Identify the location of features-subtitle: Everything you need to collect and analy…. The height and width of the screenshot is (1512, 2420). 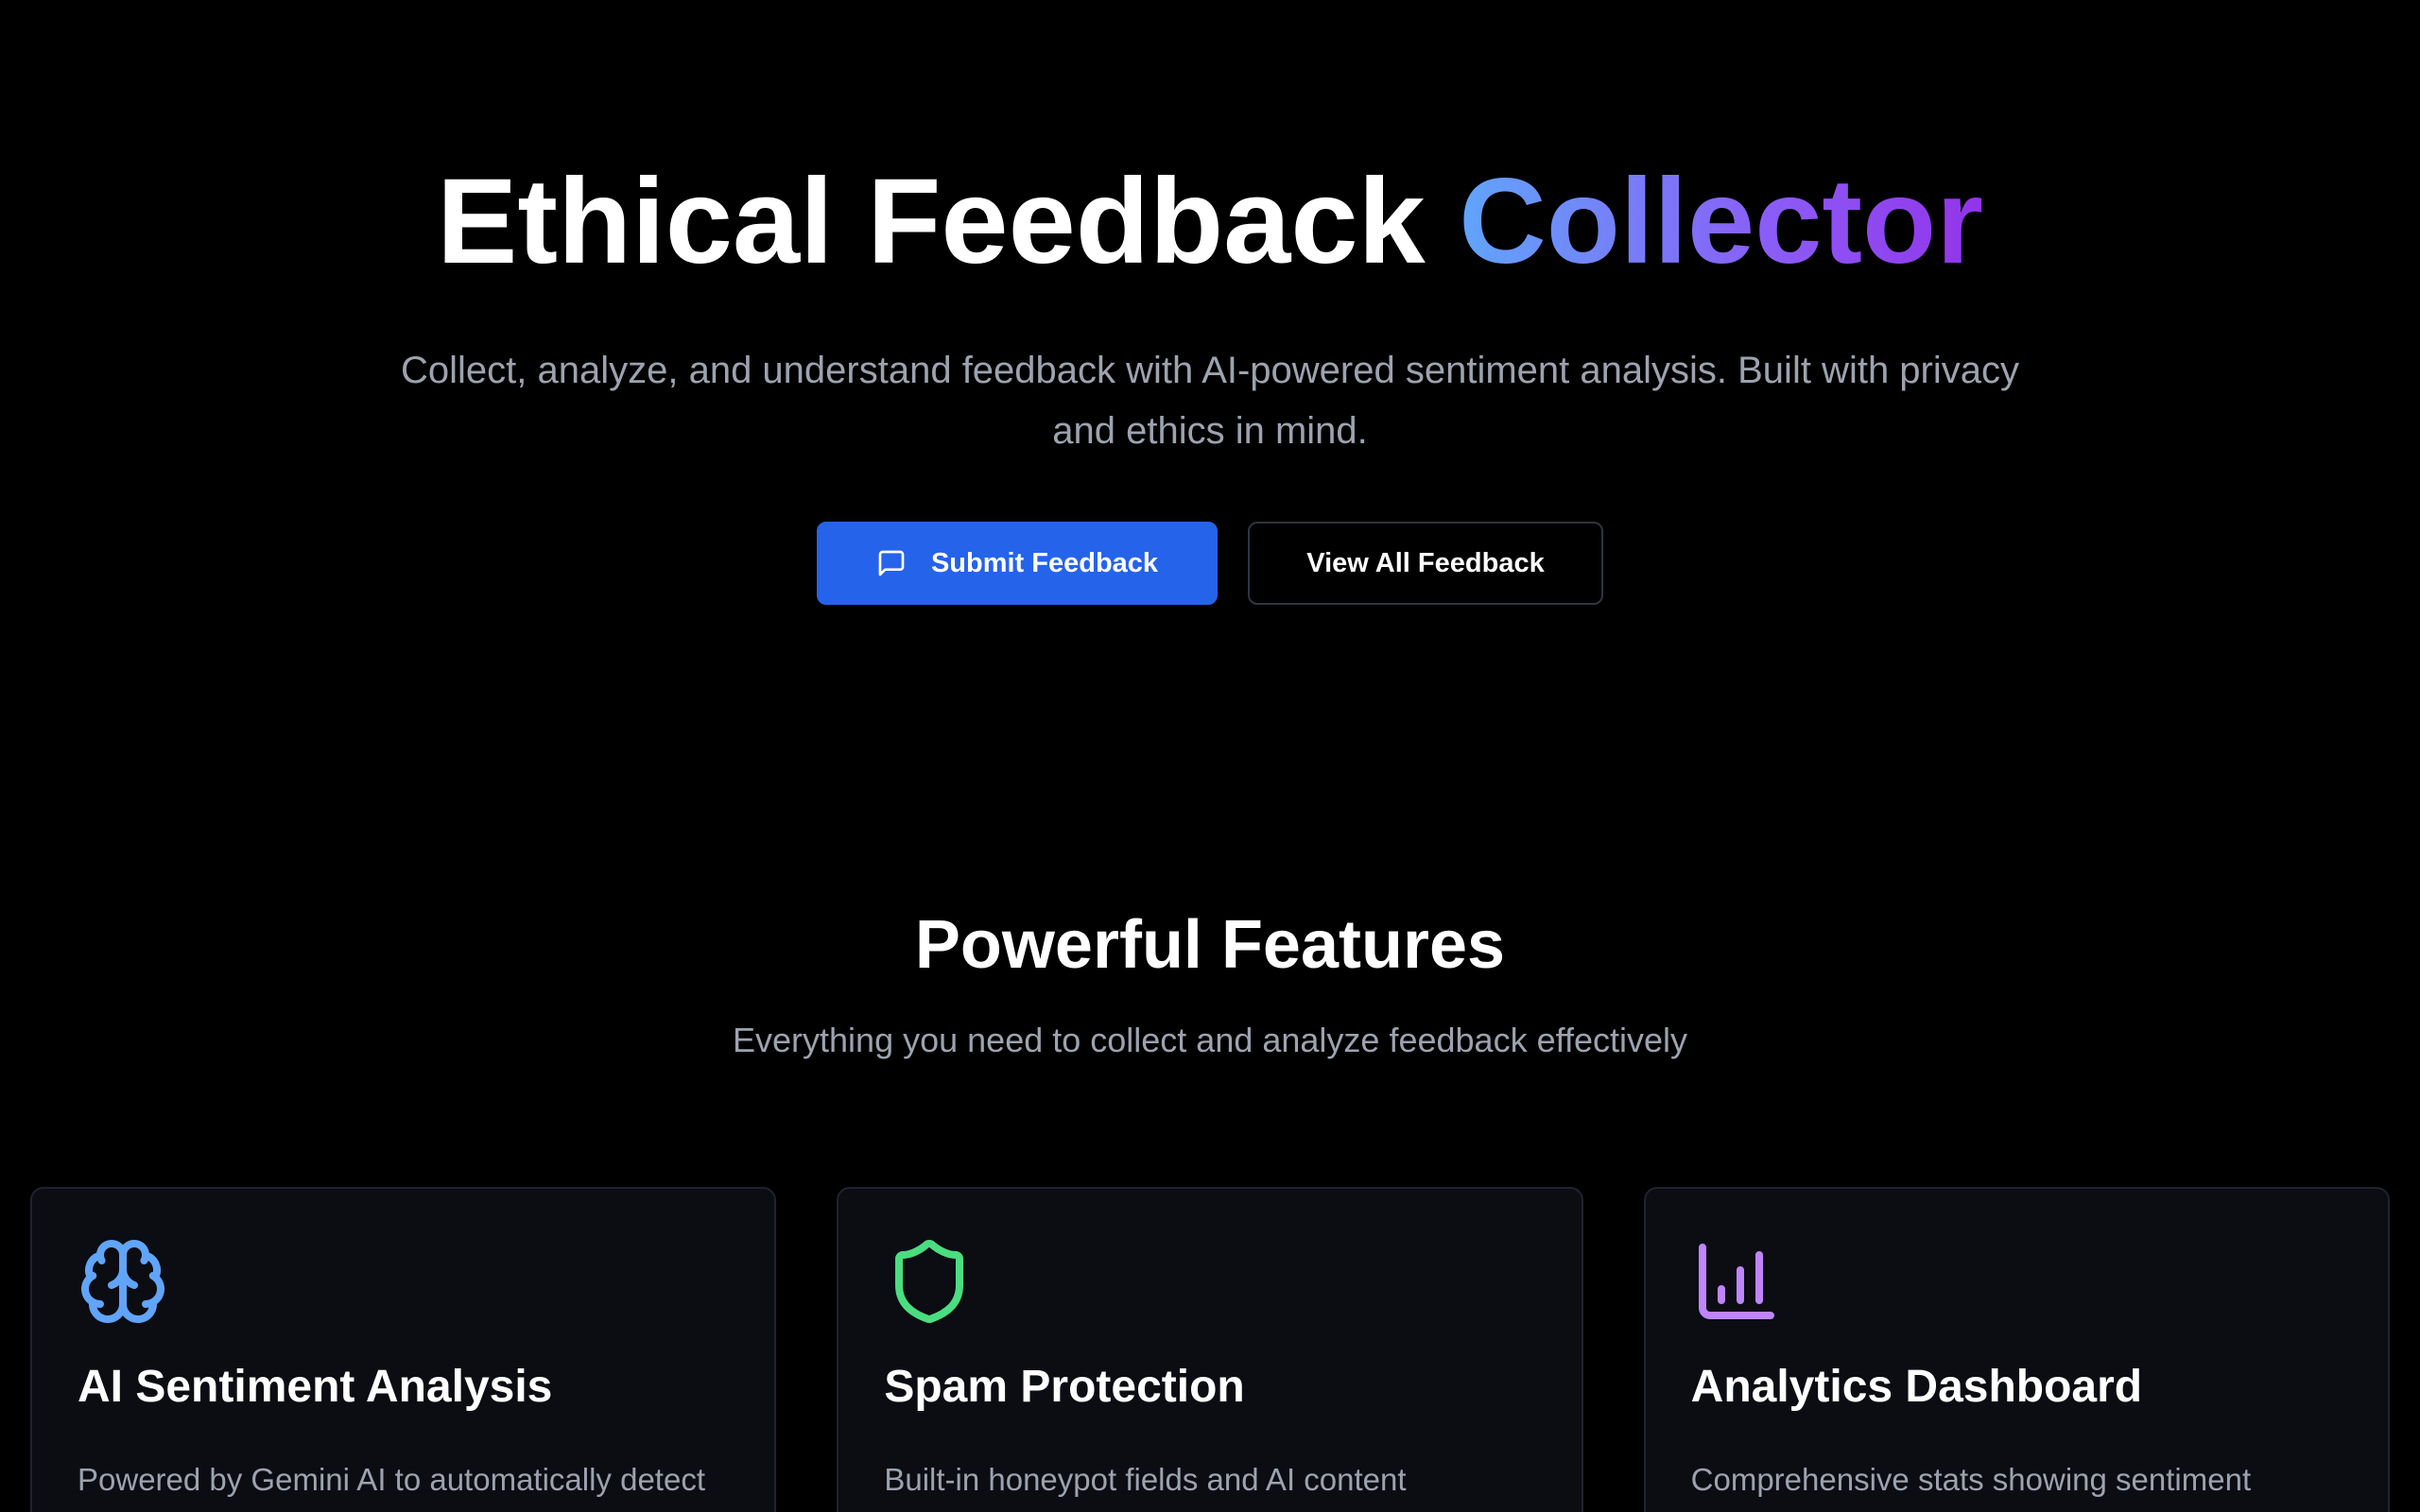
(1210, 1040).